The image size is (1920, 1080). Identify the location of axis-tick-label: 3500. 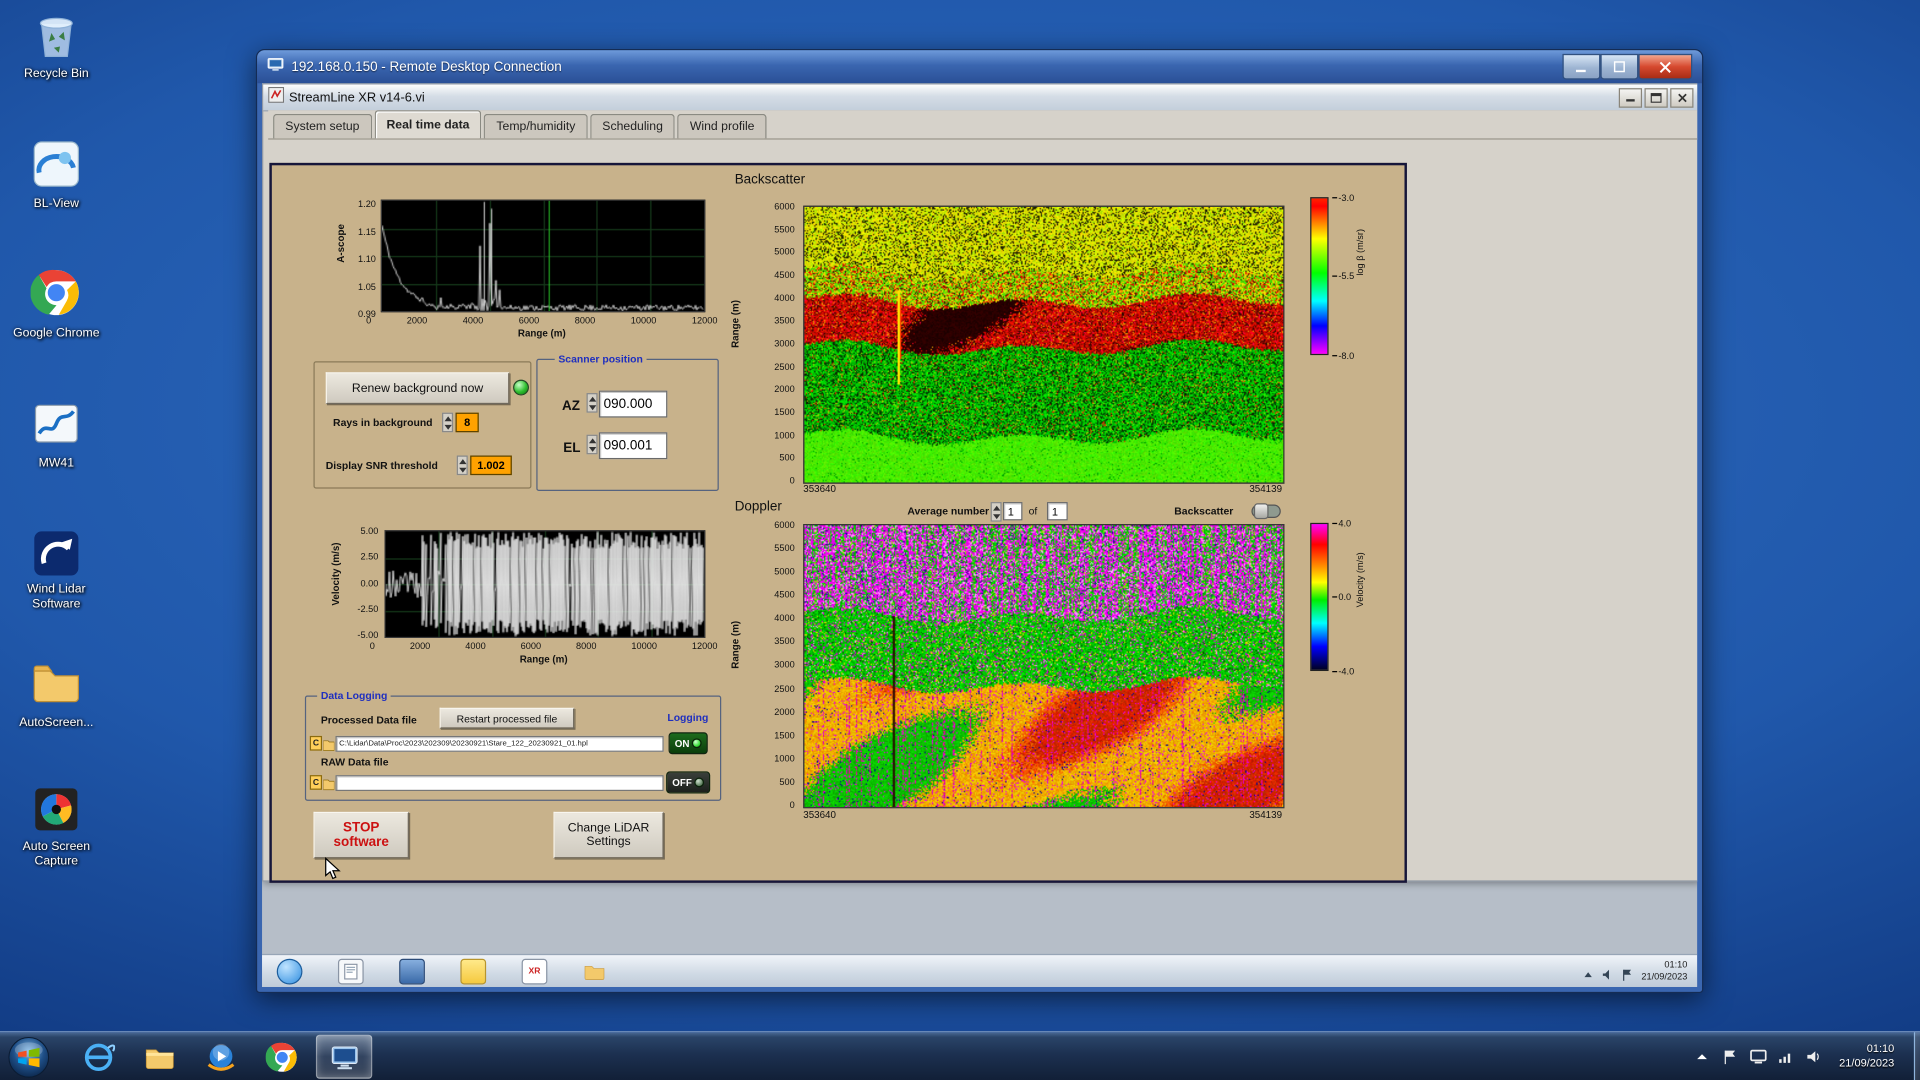
(784, 321).